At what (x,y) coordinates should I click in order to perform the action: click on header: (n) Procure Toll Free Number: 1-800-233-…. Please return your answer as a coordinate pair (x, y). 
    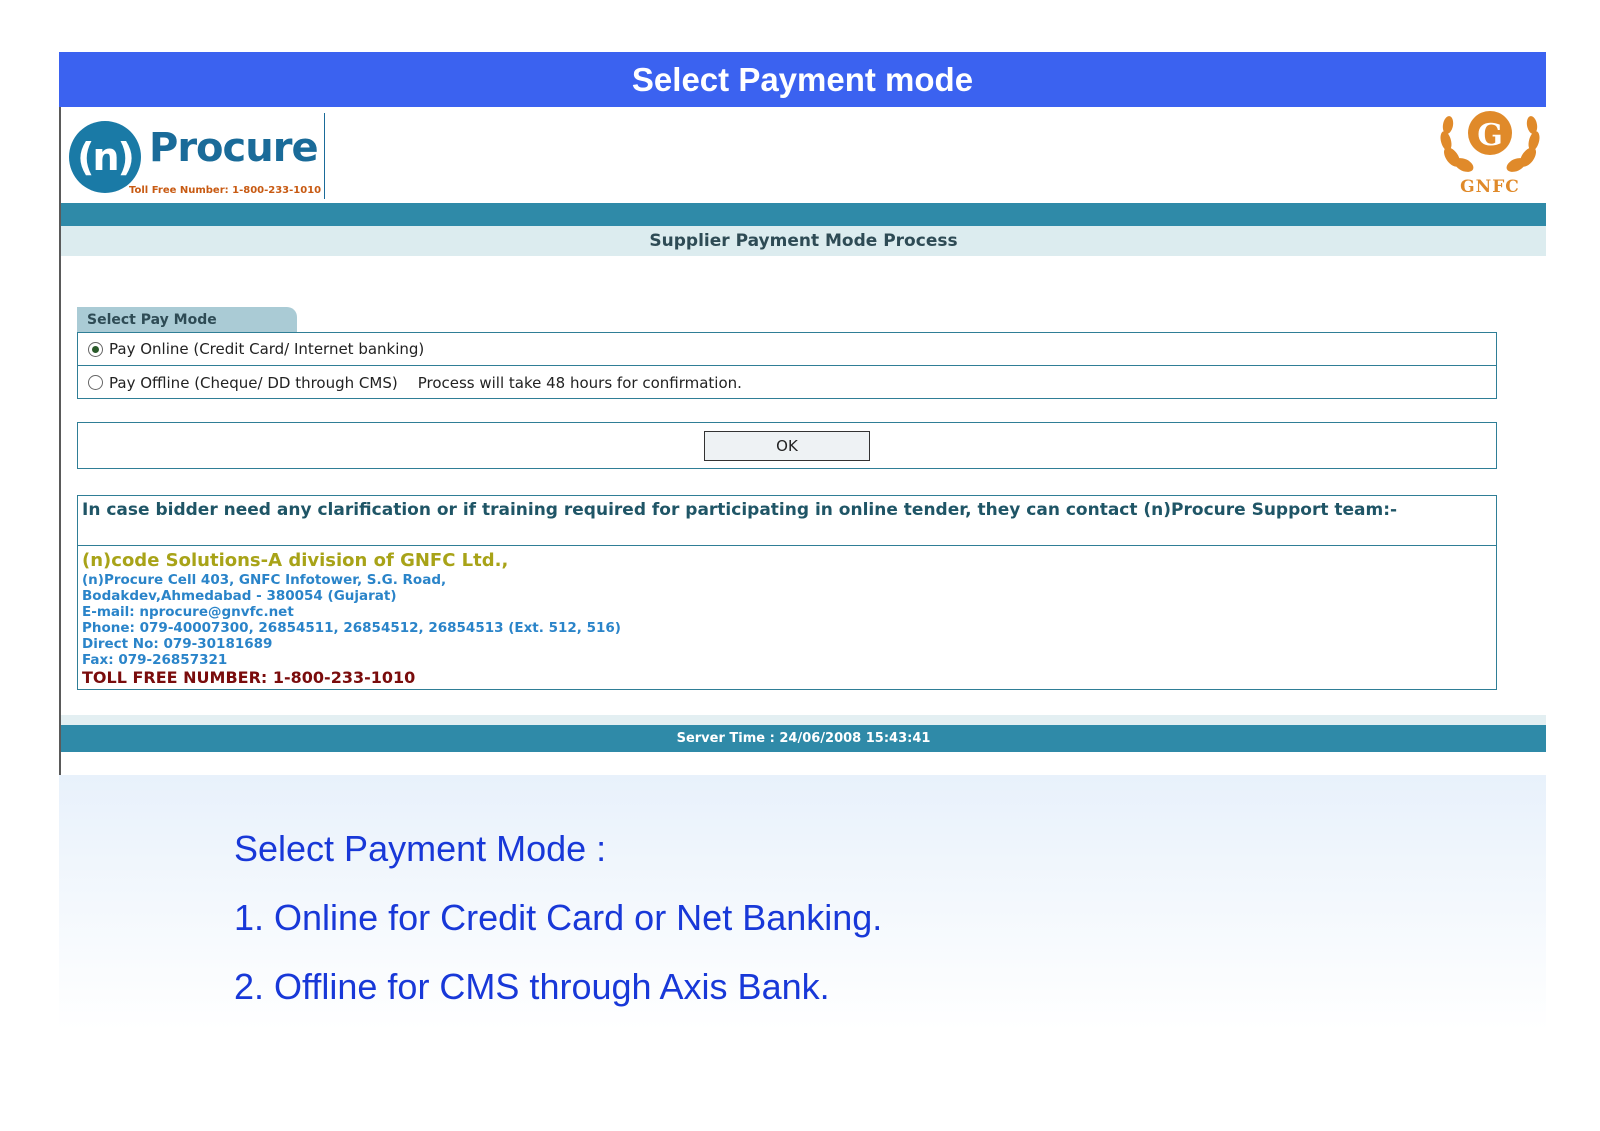
    Looking at the image, I should click on (803, 155).